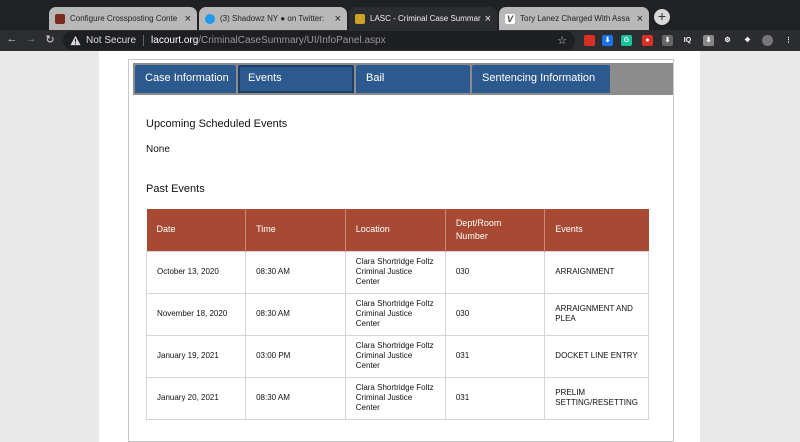  I want to click on bookmark-star-icon: ☆, so click(562, 40).